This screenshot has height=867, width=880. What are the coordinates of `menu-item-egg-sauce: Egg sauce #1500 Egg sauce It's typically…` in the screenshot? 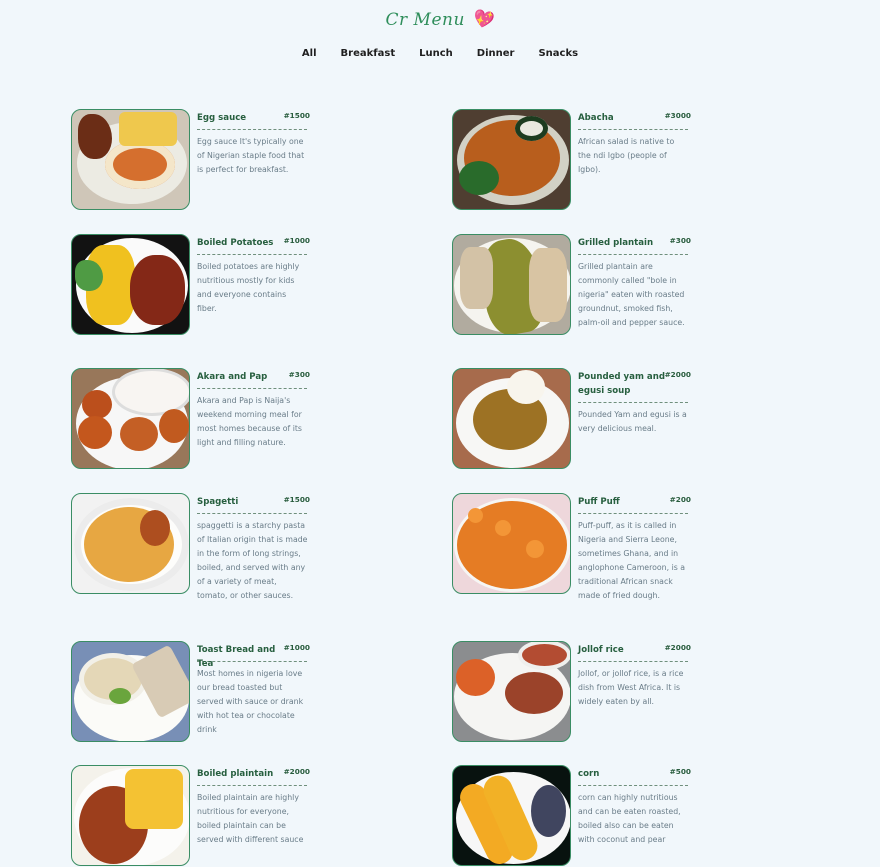 It's located at (191, 164).